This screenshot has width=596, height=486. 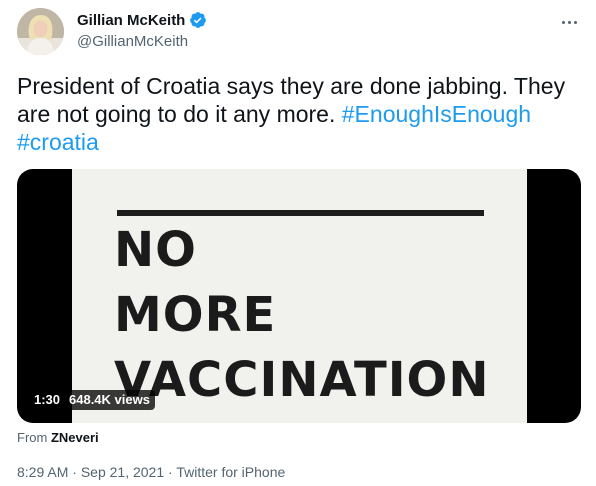 I want to click on frame-text-line: VACCINATION, so click(x=302, y=380).